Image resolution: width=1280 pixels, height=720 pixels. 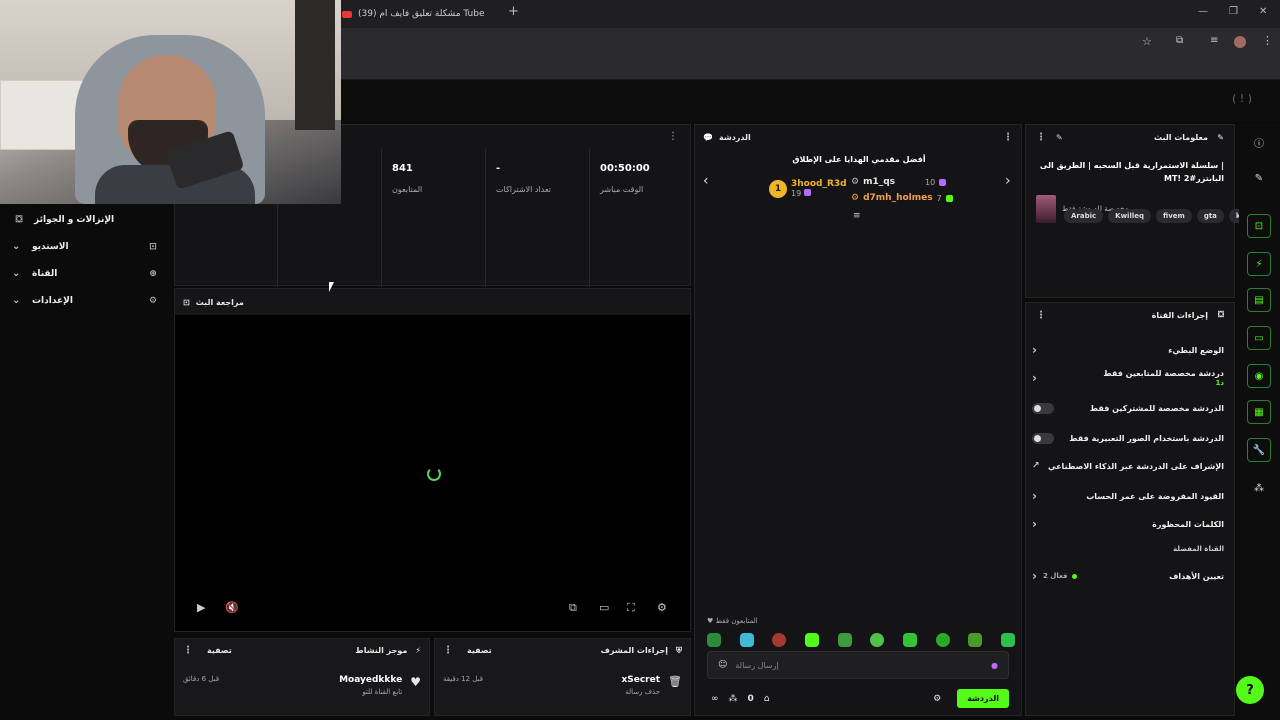 What do you see at coordinates (1203, 11) in the screenshot?
I see `minimize-button: —` at bounding box center [1203, 11].